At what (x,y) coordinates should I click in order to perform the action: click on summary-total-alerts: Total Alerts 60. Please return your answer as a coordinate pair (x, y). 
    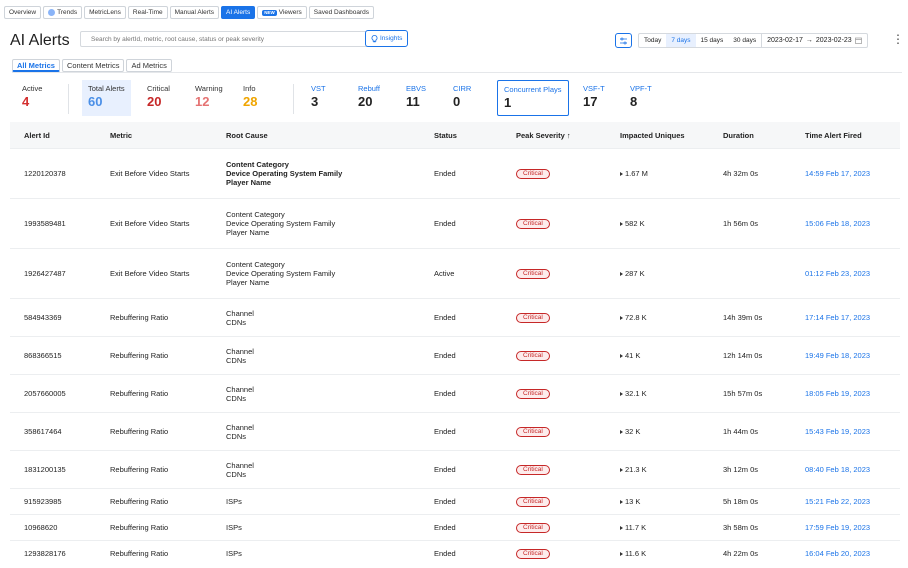
    Looking at the image, I should click on (106, 98).